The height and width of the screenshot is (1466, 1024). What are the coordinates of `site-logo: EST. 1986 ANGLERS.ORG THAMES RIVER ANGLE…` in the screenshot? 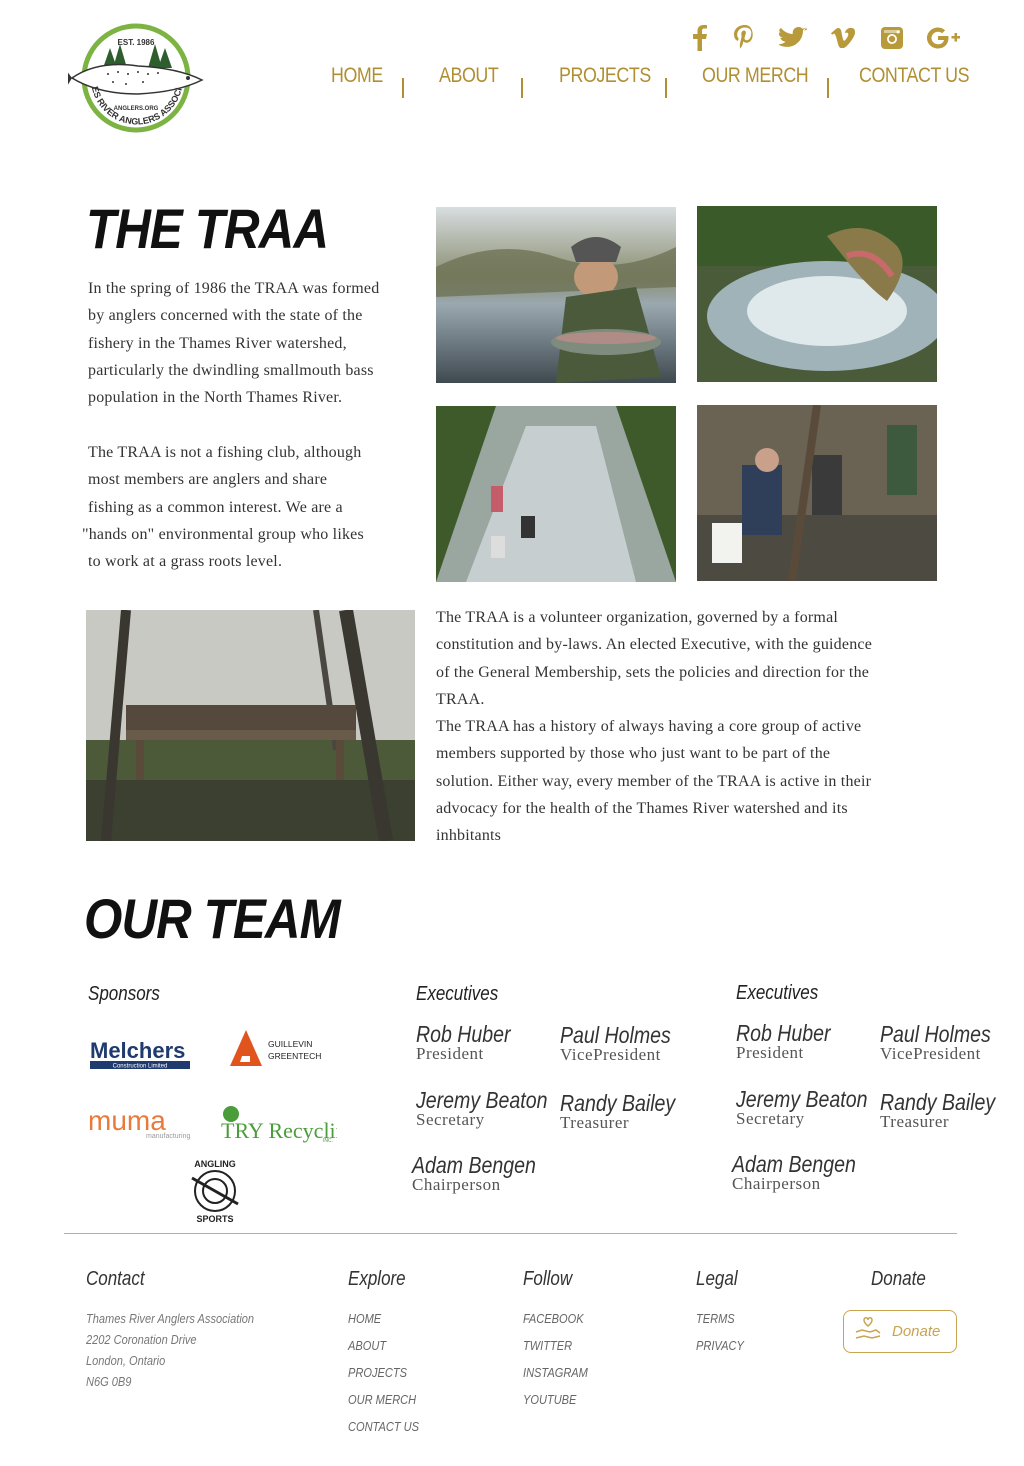 It's located at (134, 77).